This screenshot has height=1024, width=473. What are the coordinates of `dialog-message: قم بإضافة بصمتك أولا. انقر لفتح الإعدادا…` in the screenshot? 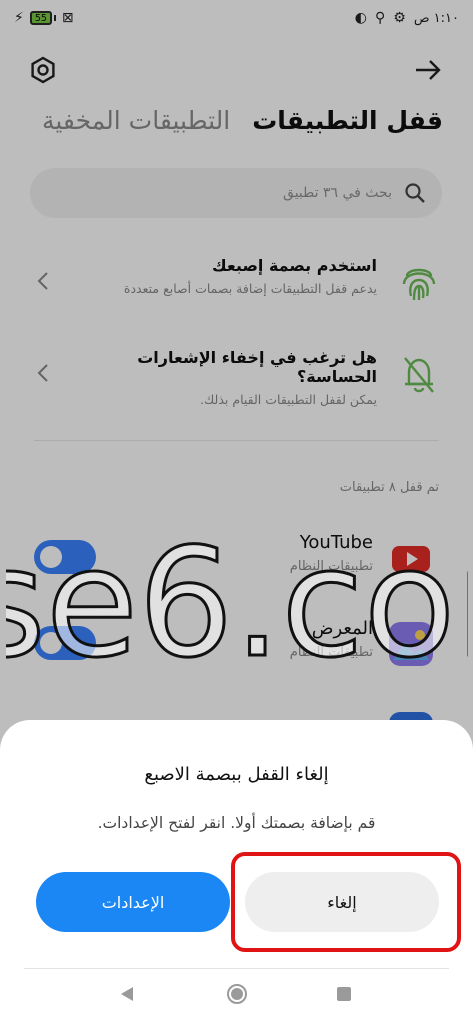 It's located at (236, 823).